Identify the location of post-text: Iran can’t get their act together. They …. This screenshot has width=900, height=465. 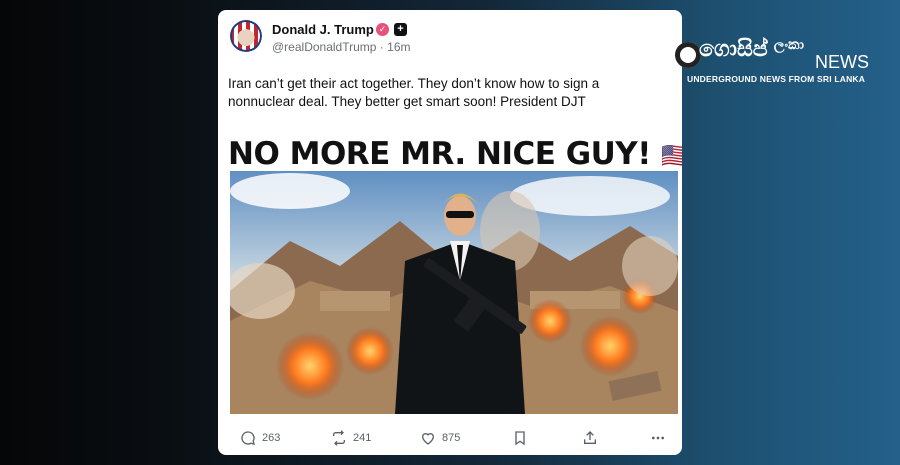
(414, 92).